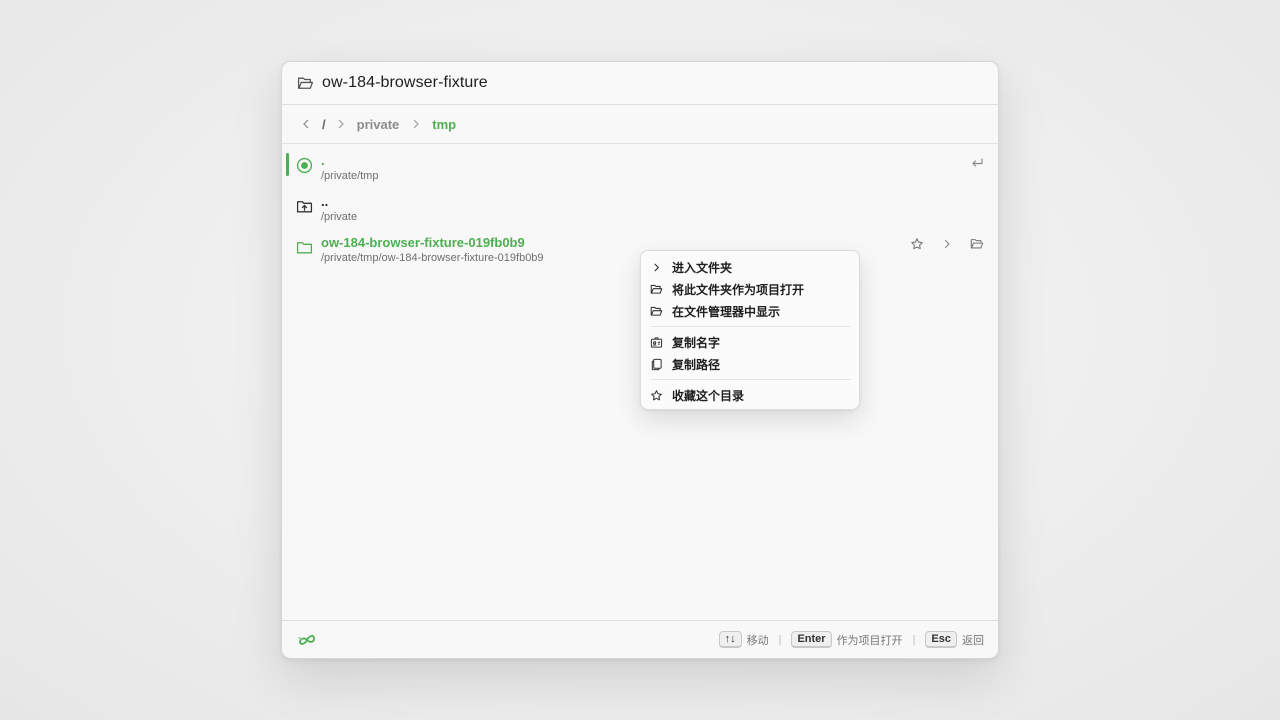 Image resolution: width=1280 pixels, height=720 pixels. What do you see at coordinates (656, 364) in the screenshot?
I see `copy-icon` at bounding box center [656, 364].